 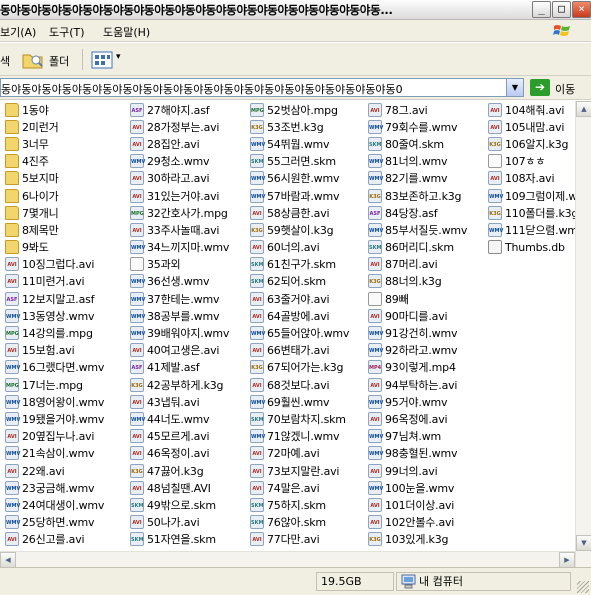 I want to click on file-item: K3G 53조번.k3g, so click(x=308, y=126).